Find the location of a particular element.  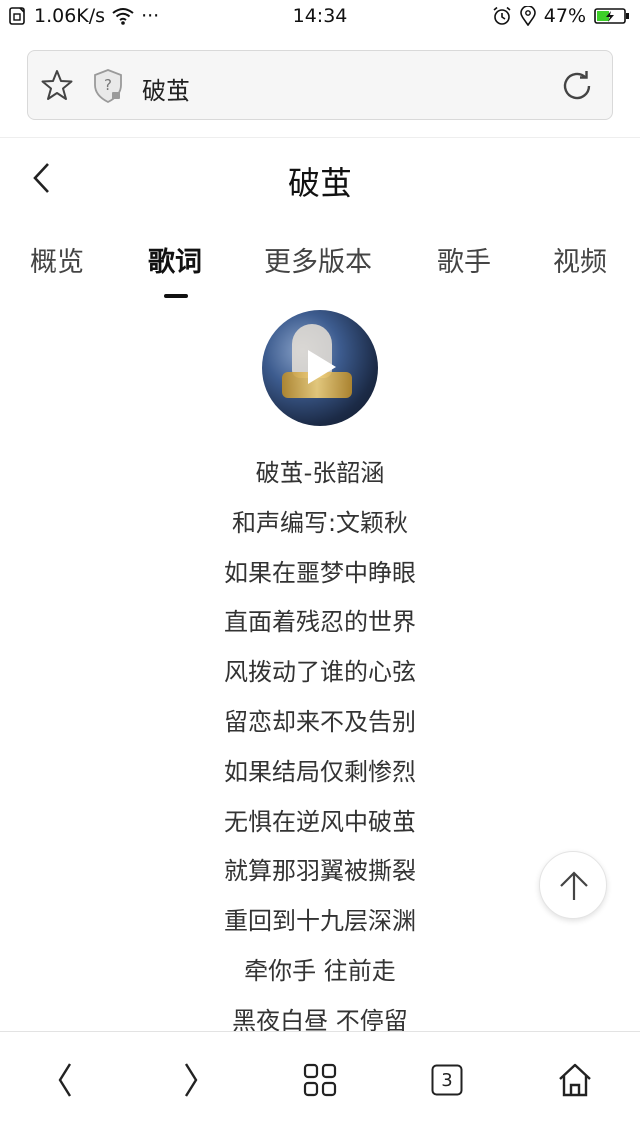

shield-question-icon: ? is located at coordinates (108, 88).